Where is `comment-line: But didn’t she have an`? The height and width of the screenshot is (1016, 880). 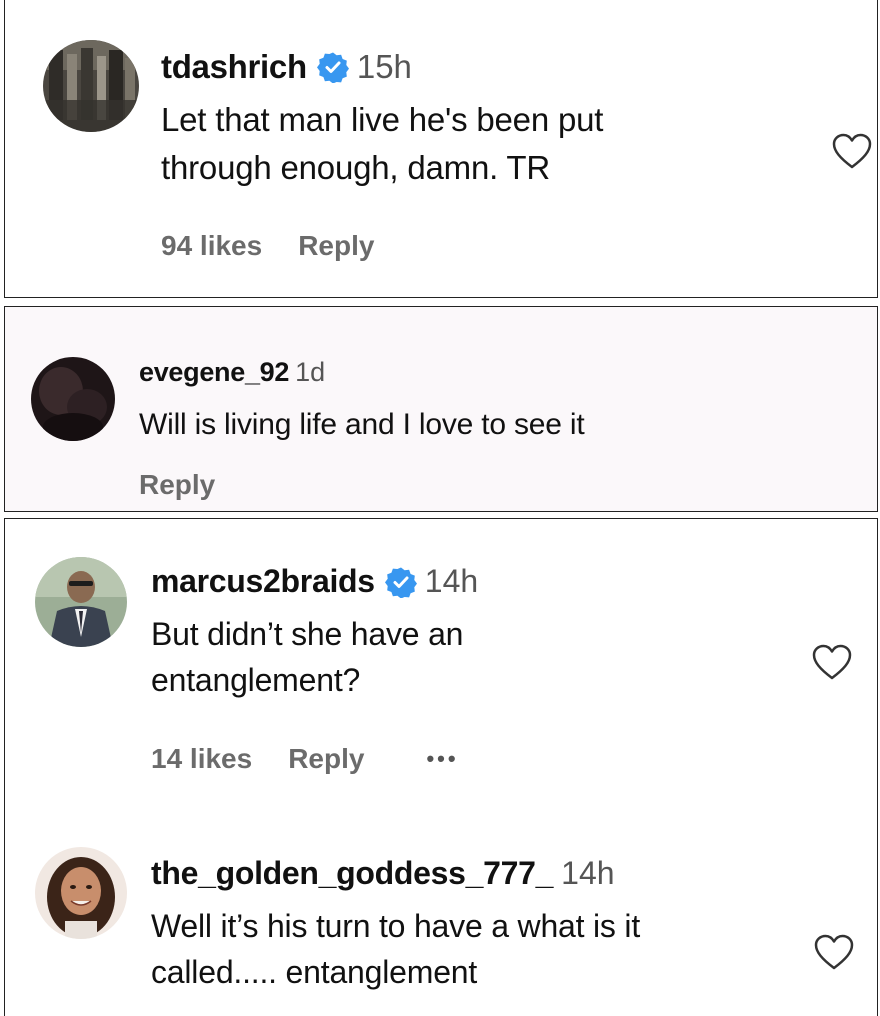
comment-line: But didn’t she have an is located at coordinates (307, 634).